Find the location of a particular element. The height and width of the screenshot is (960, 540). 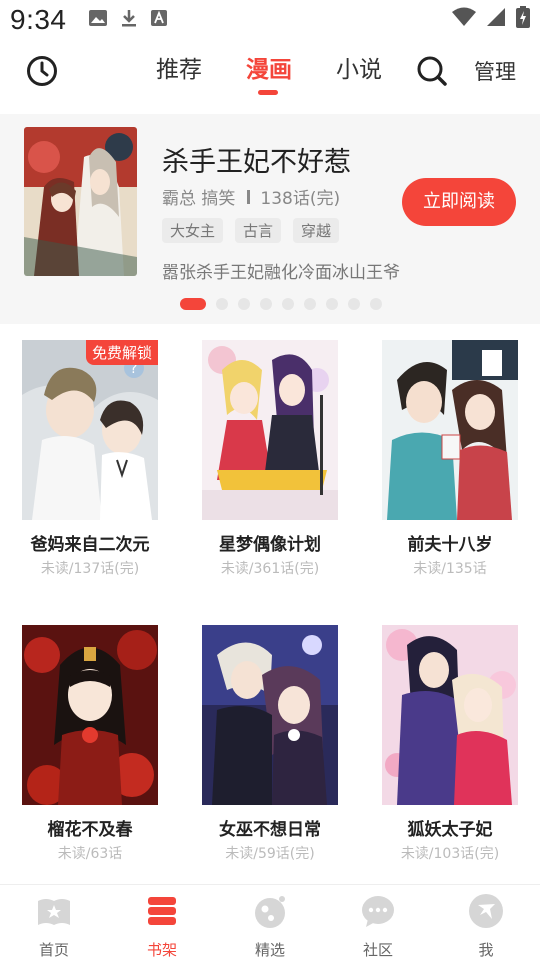

signal-icon is located at coordinates (496, 17).